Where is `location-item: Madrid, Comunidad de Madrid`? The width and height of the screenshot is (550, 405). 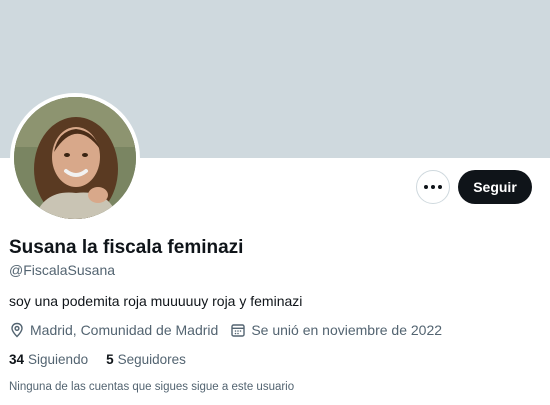 location-item: Madrid, Comunidad de Madrid is located at coordinates (113, 330).